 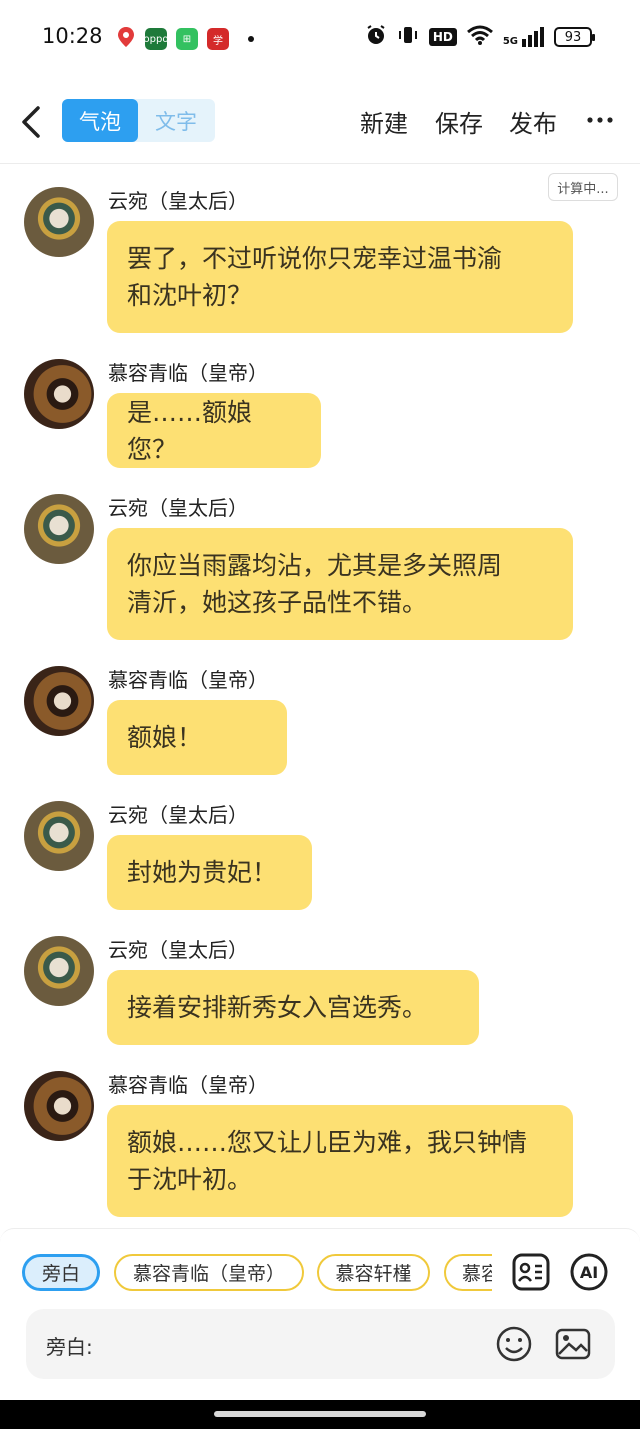 What do you see at coordinates (277, 1007) in the screenshot?
I see `message-text: 接着安排新秀女入宫选秀。` at bounding box center [277, 1007].